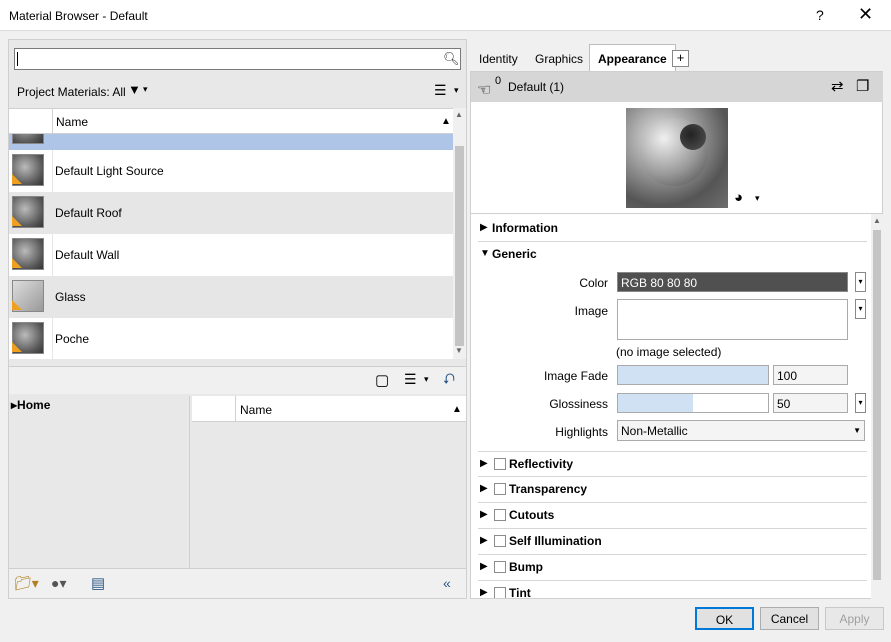  I want to click on self-illumination-checkbox, so click(500, 541).